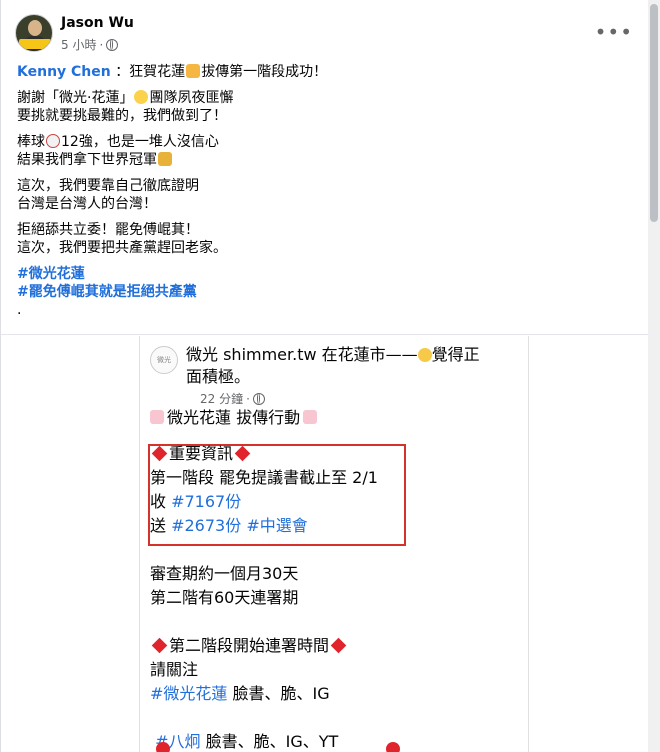 The width and height of the screenshot is (660, 752). Describe the element at coordinates (278, 693) in the screenshot. I see `tag-a-rest: 臉書、脆、IG` at that location.